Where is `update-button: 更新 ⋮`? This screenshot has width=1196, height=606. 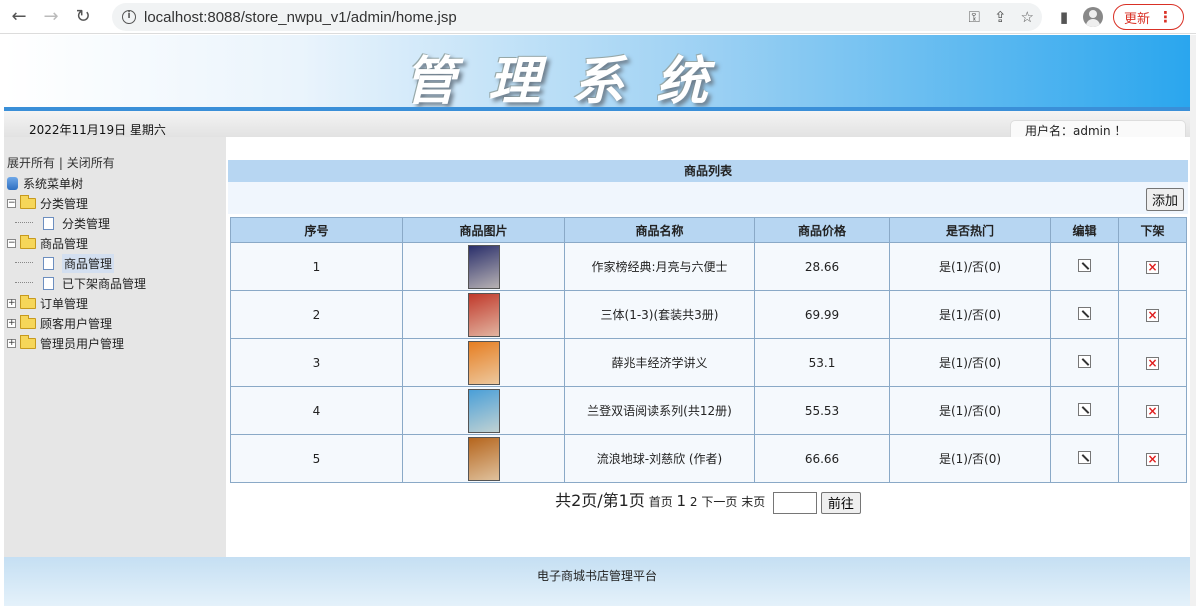
update-button: 更新 ⋮ is located at coordinates (1148, 17).